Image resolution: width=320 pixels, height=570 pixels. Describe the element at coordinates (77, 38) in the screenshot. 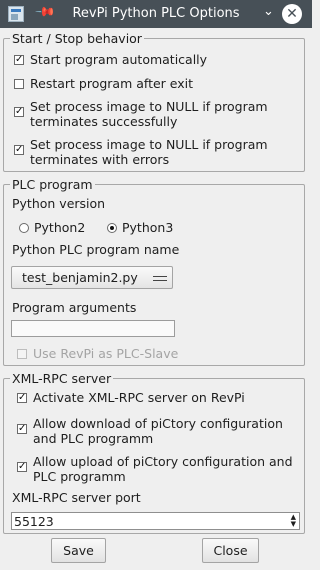

I see `start-stop-legend: Start / Stop behavior` at that location.